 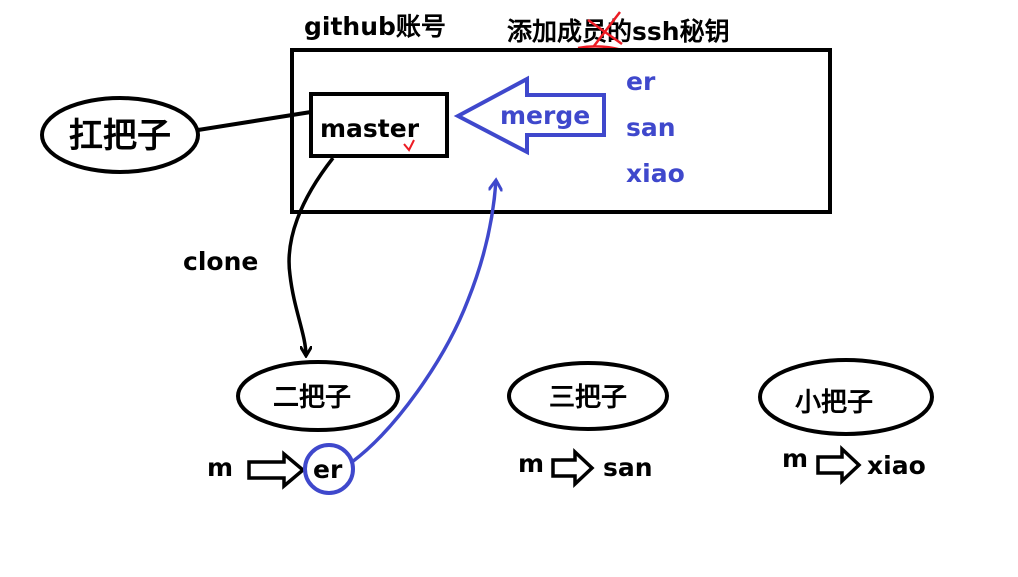 I want to click on member-local-branch-san: m, so click(x=531, y=463).